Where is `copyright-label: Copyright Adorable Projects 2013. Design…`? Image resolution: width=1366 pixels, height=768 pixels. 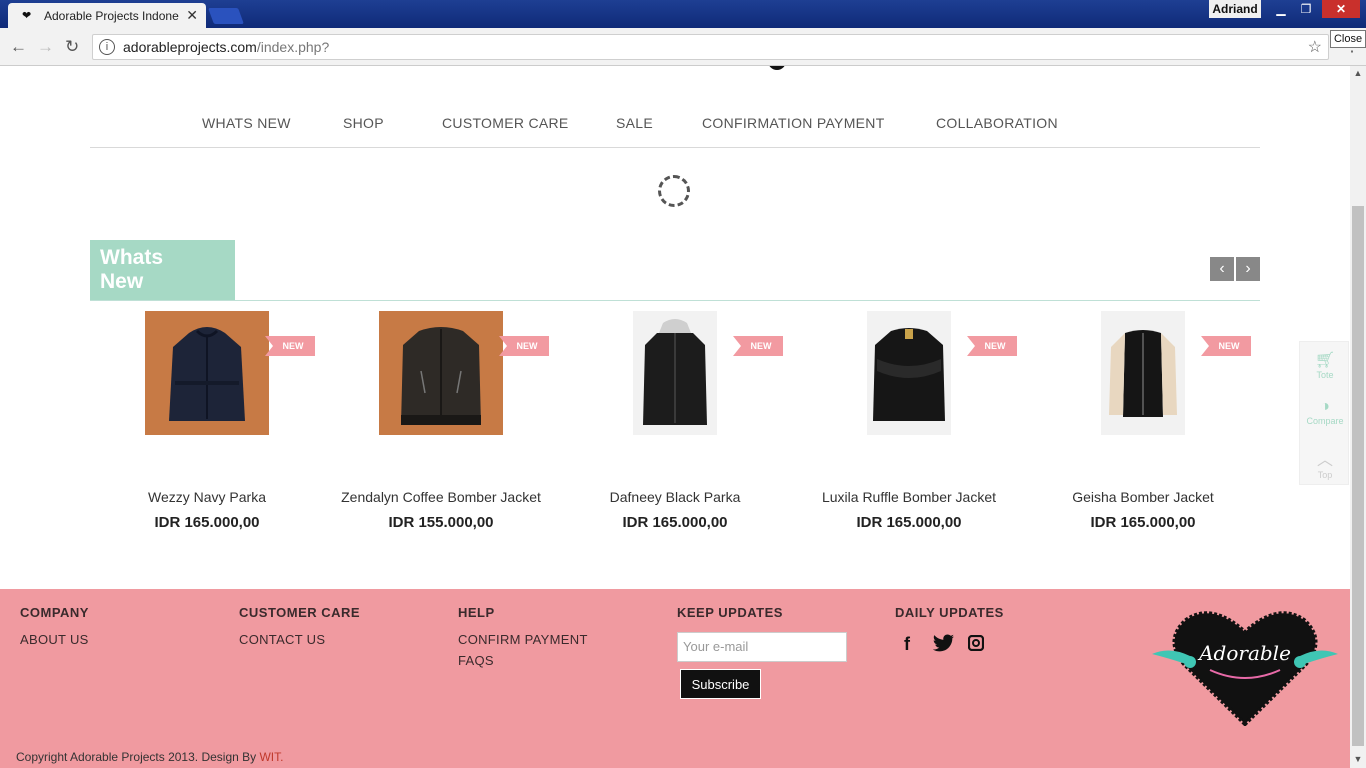 copyright-label: Copyright Adorable Projects 2013. Design… is located at coordinates (138, 757).